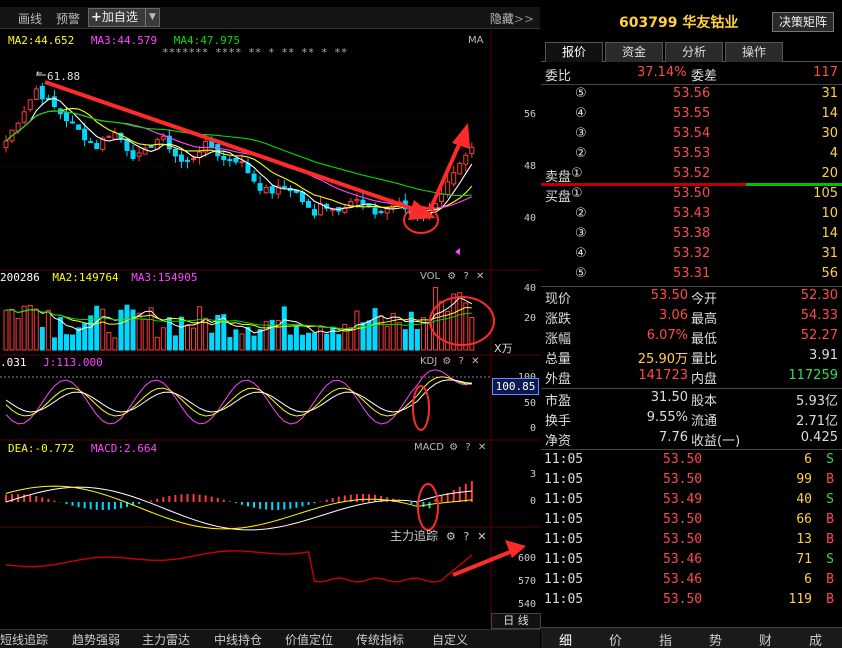 The width and height of the screenshot is (842, 648). Describe the element at coordinates (716, 441) in the screenshot. I see `quote-label: 收益(一)` at that location.